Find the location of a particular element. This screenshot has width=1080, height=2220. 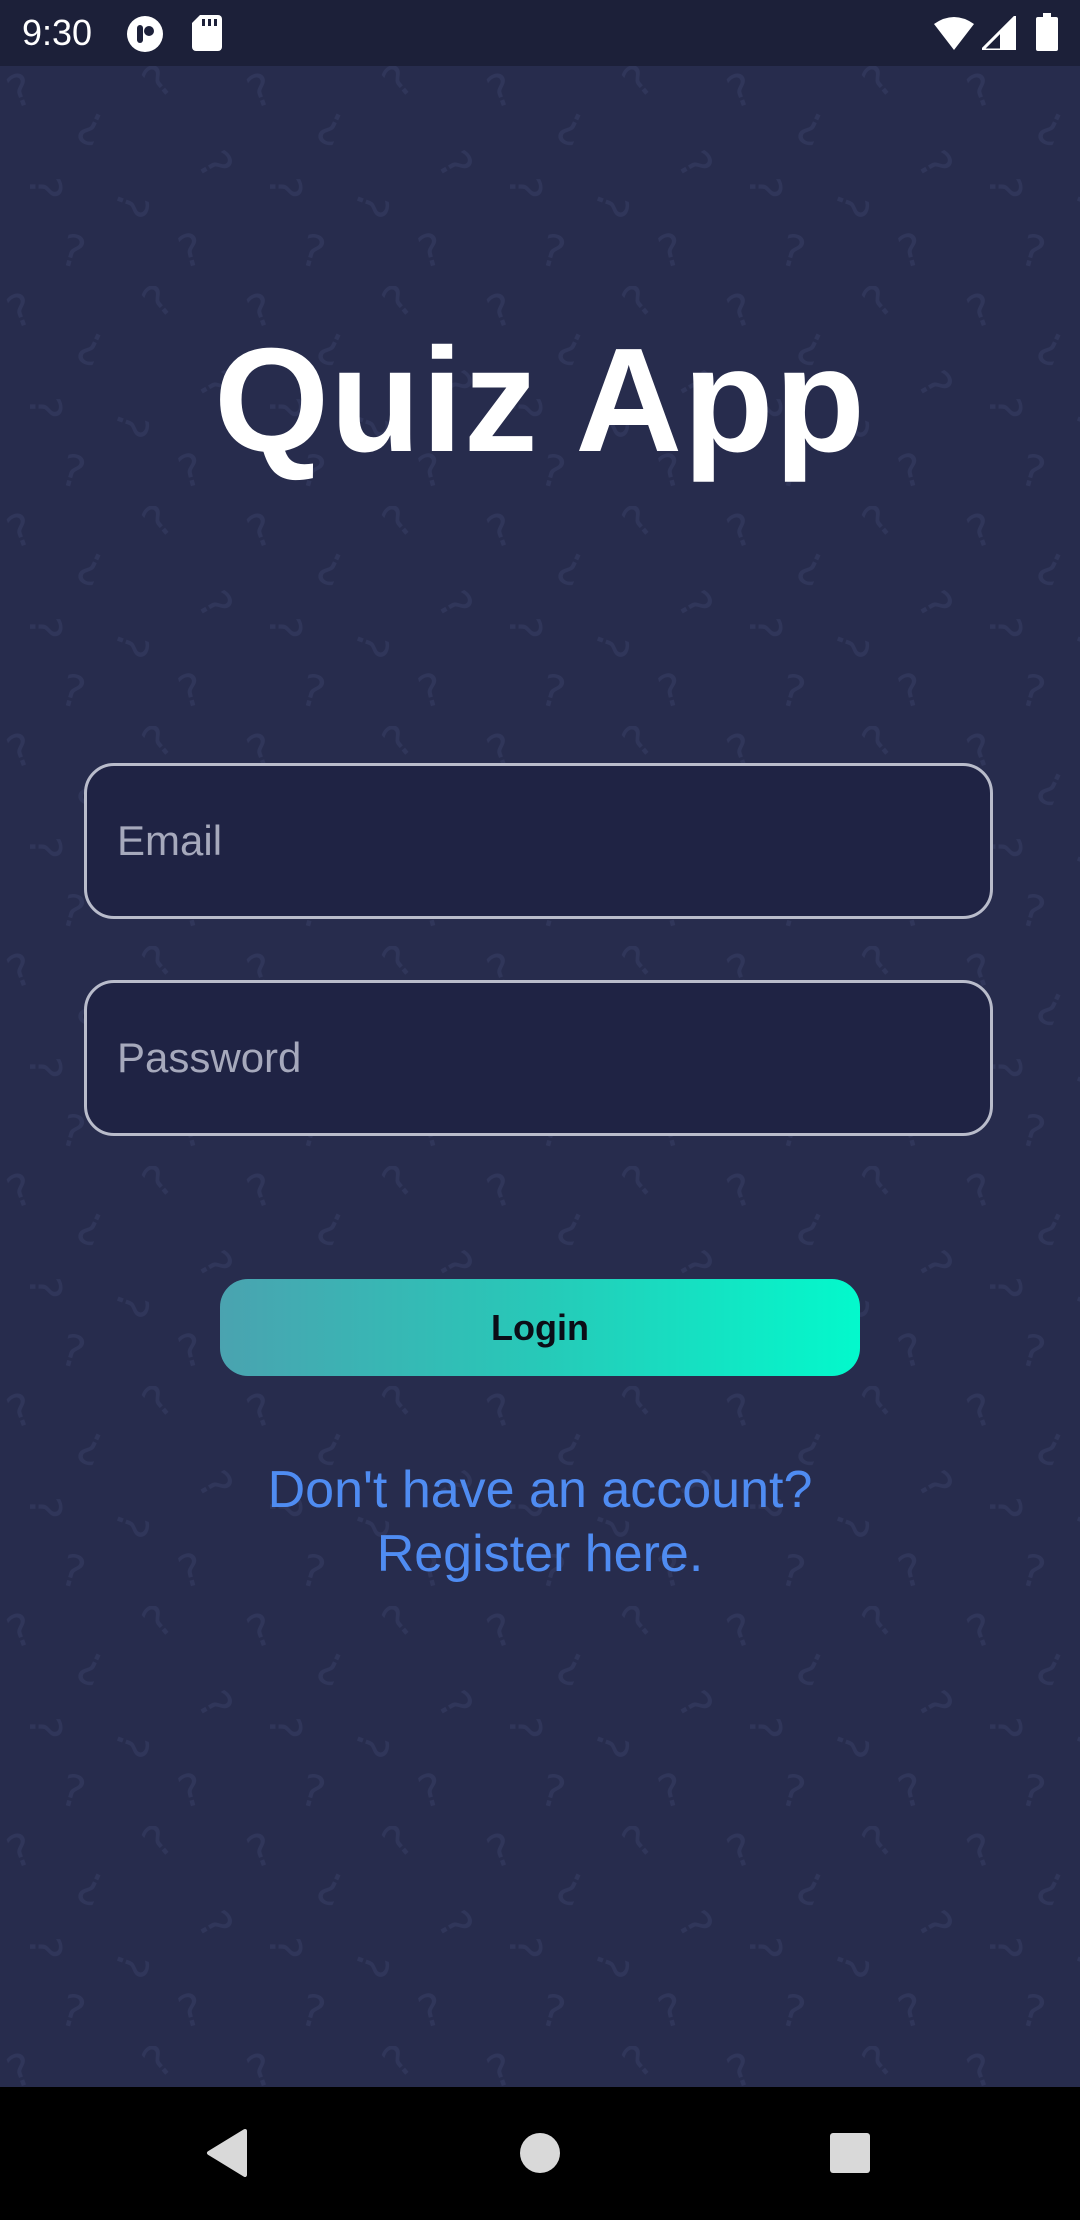

register-link: Don't have an account? Register here. is located at coordinates (540, 1522).